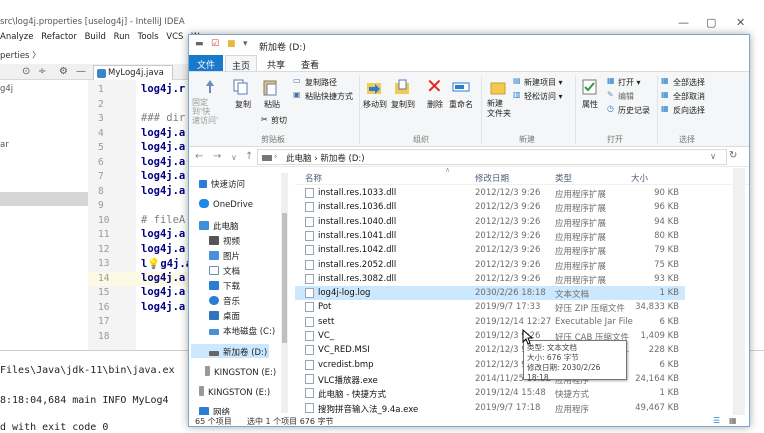 The image size is (764, 433). Describe the element at coordinates (572, 395) in the screenshot. I see `file-type: 快捷方式` at that location.